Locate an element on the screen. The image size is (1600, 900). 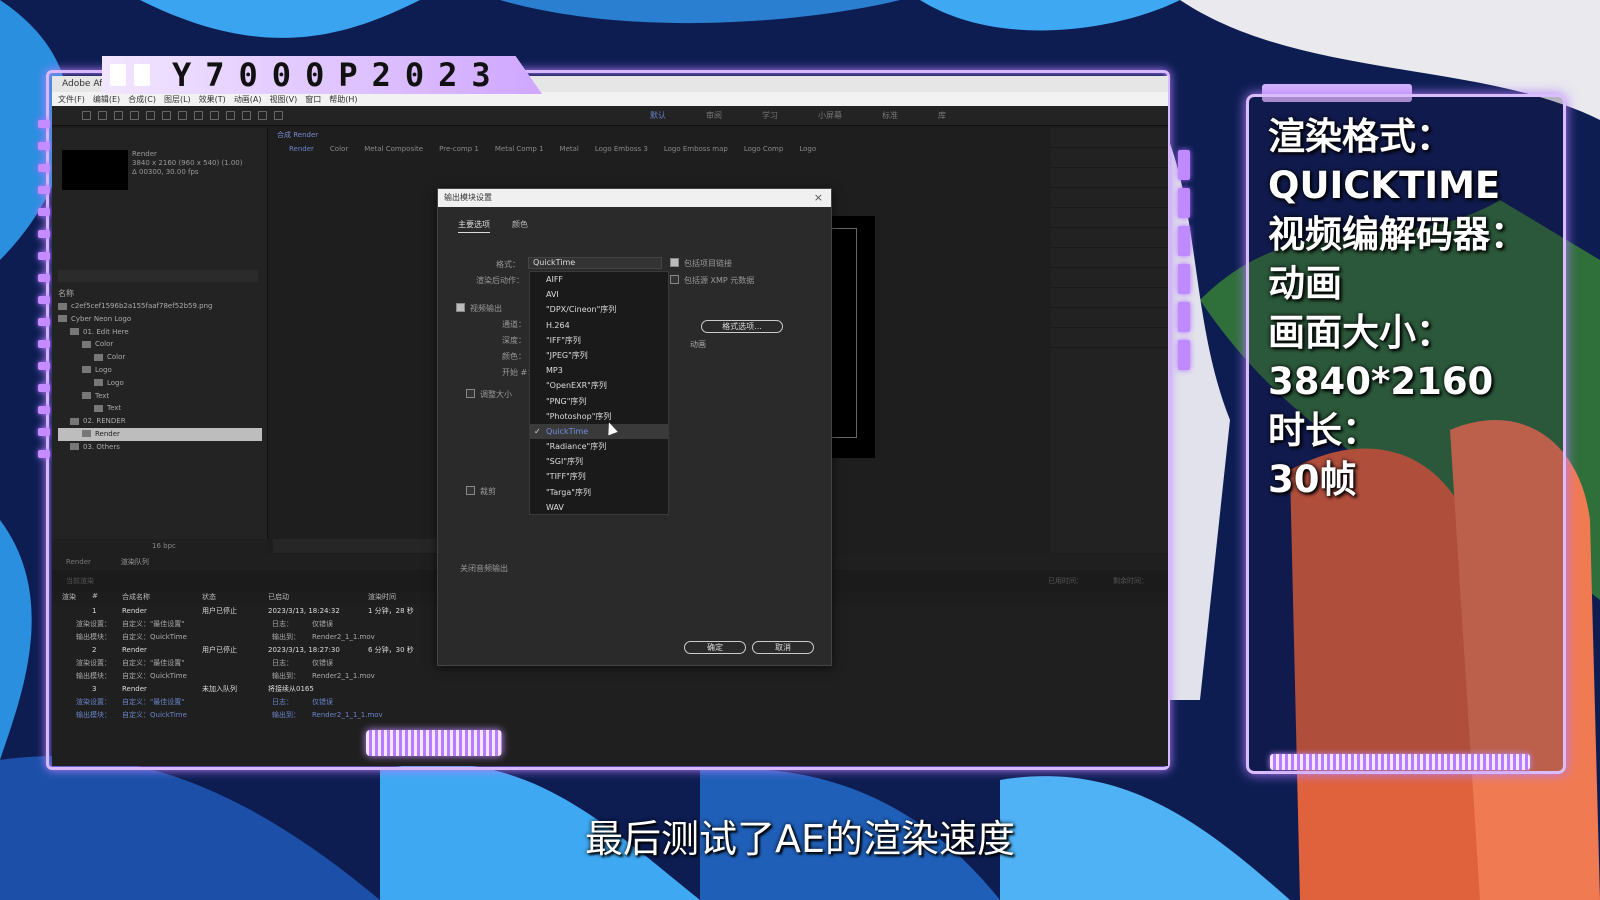
crop-checkbox is located at coordinates (470, 490).